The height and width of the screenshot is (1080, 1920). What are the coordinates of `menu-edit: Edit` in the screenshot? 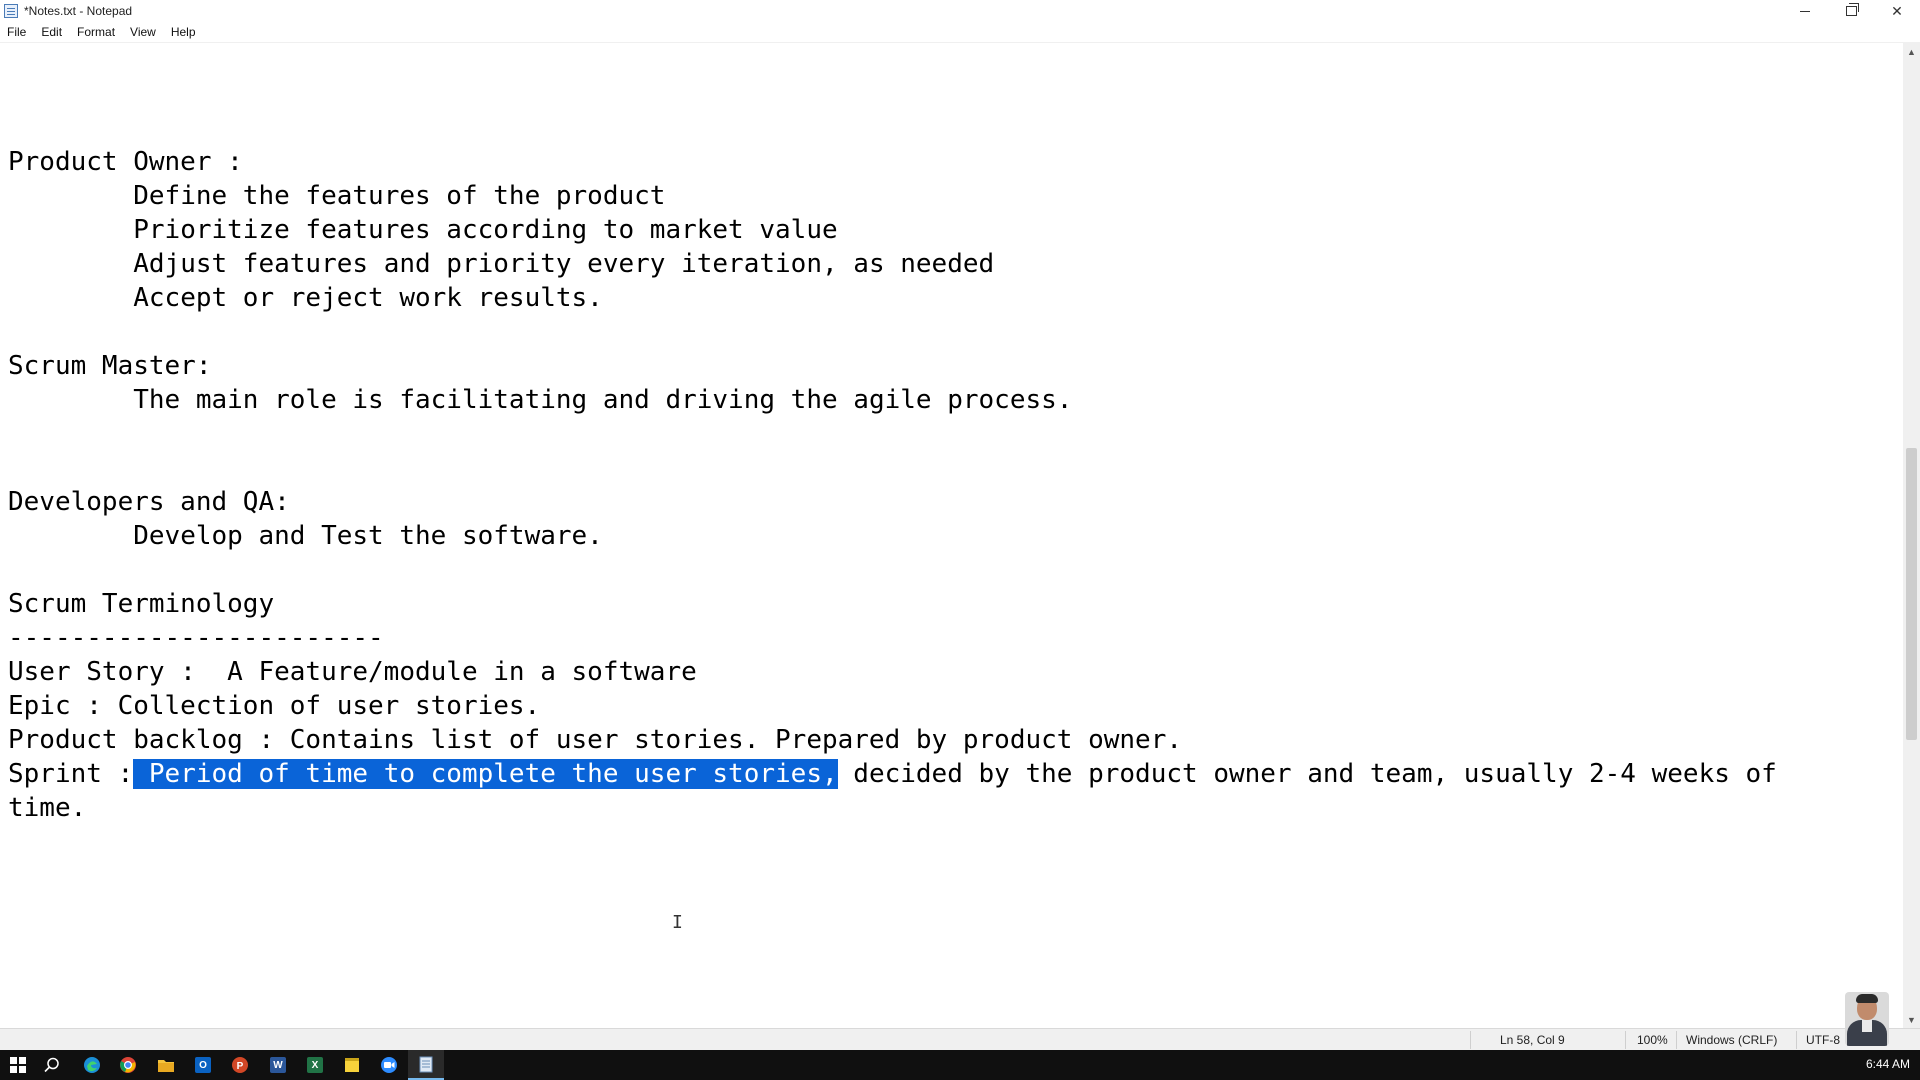 It's located at (52, 32).